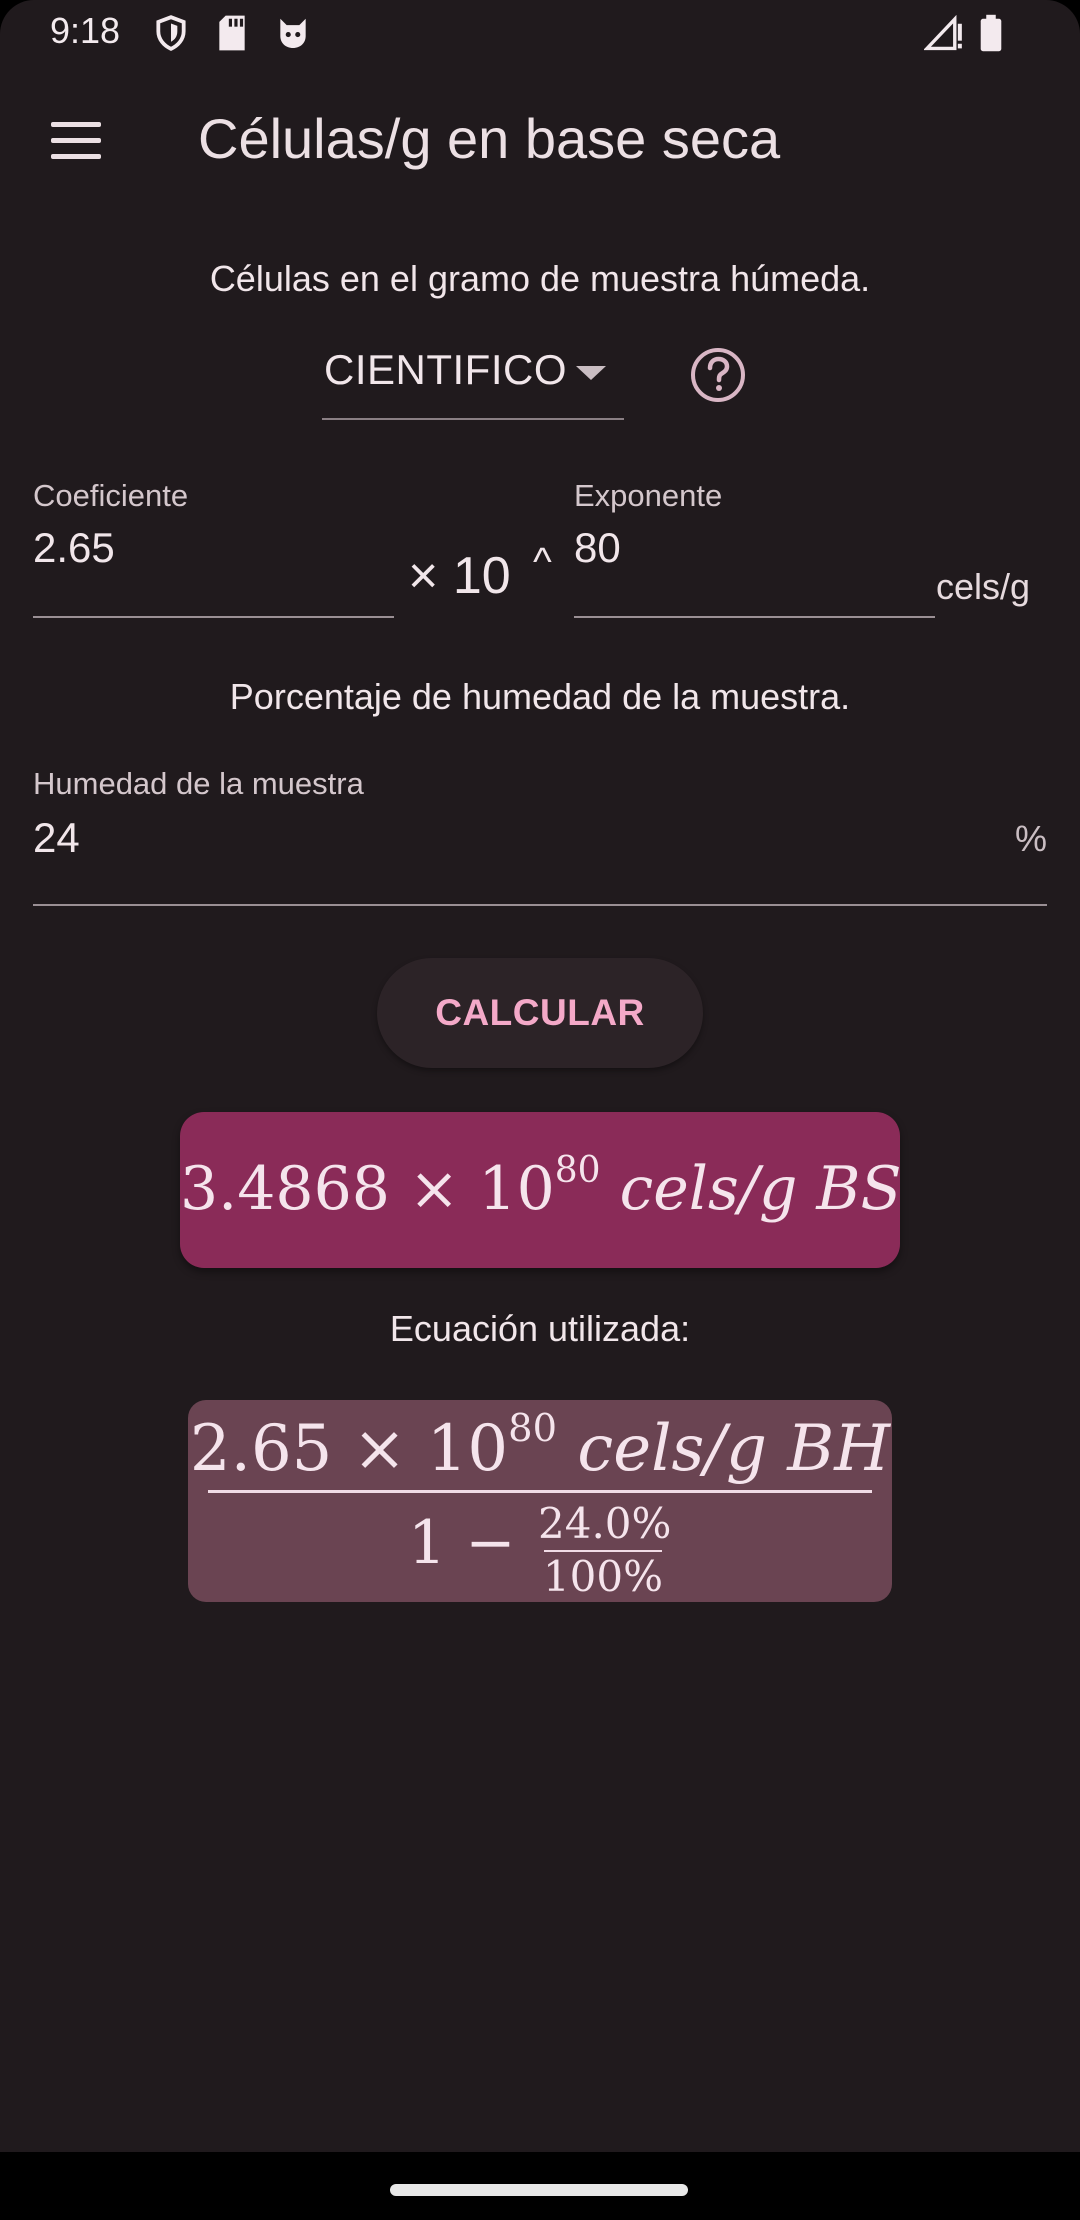  Describe the element at coordinates (540, 1328) in the screenshot. I see `equation-heading: Ecuación utilizada:` at that location.